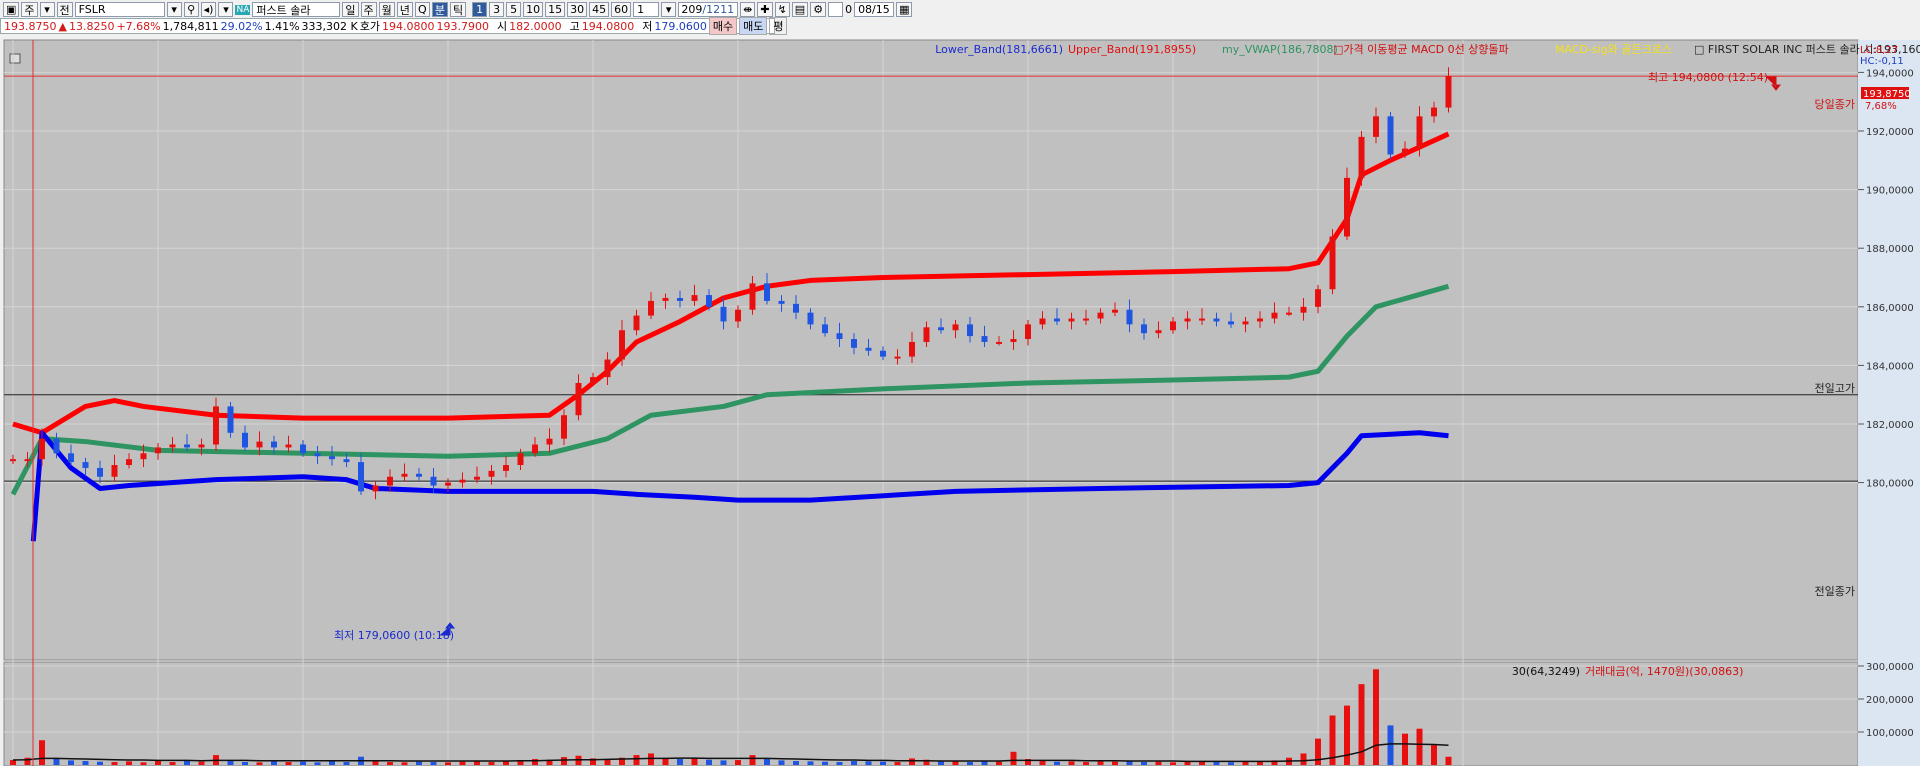 The width and height of the screenshot is (1920, 766). What do you see at coordinates (91, 26) in the screenshot?
I see `change: 13.8250` at bounding box center [91, 26].